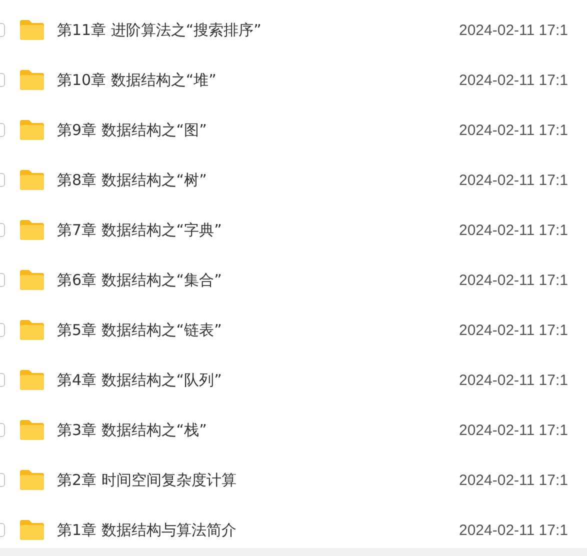 This screenshot has height=556, width=587. Describe the element at coordinates (257, 130) in the screenshot. I see `folder-name: 第9章 数据结构之“图”` at that location.